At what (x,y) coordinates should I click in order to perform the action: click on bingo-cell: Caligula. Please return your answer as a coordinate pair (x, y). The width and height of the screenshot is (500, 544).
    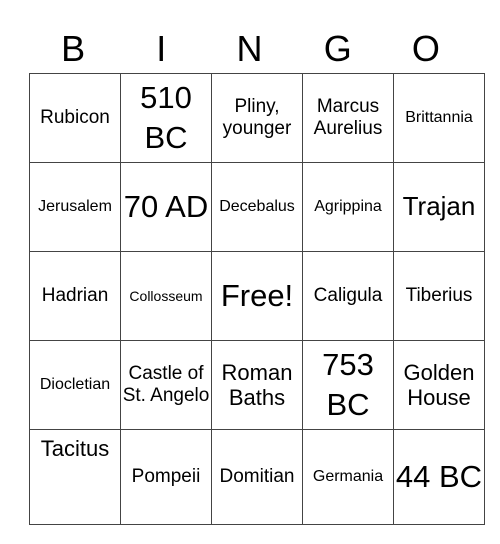
    Looking at the image, I should click on (348, 296).